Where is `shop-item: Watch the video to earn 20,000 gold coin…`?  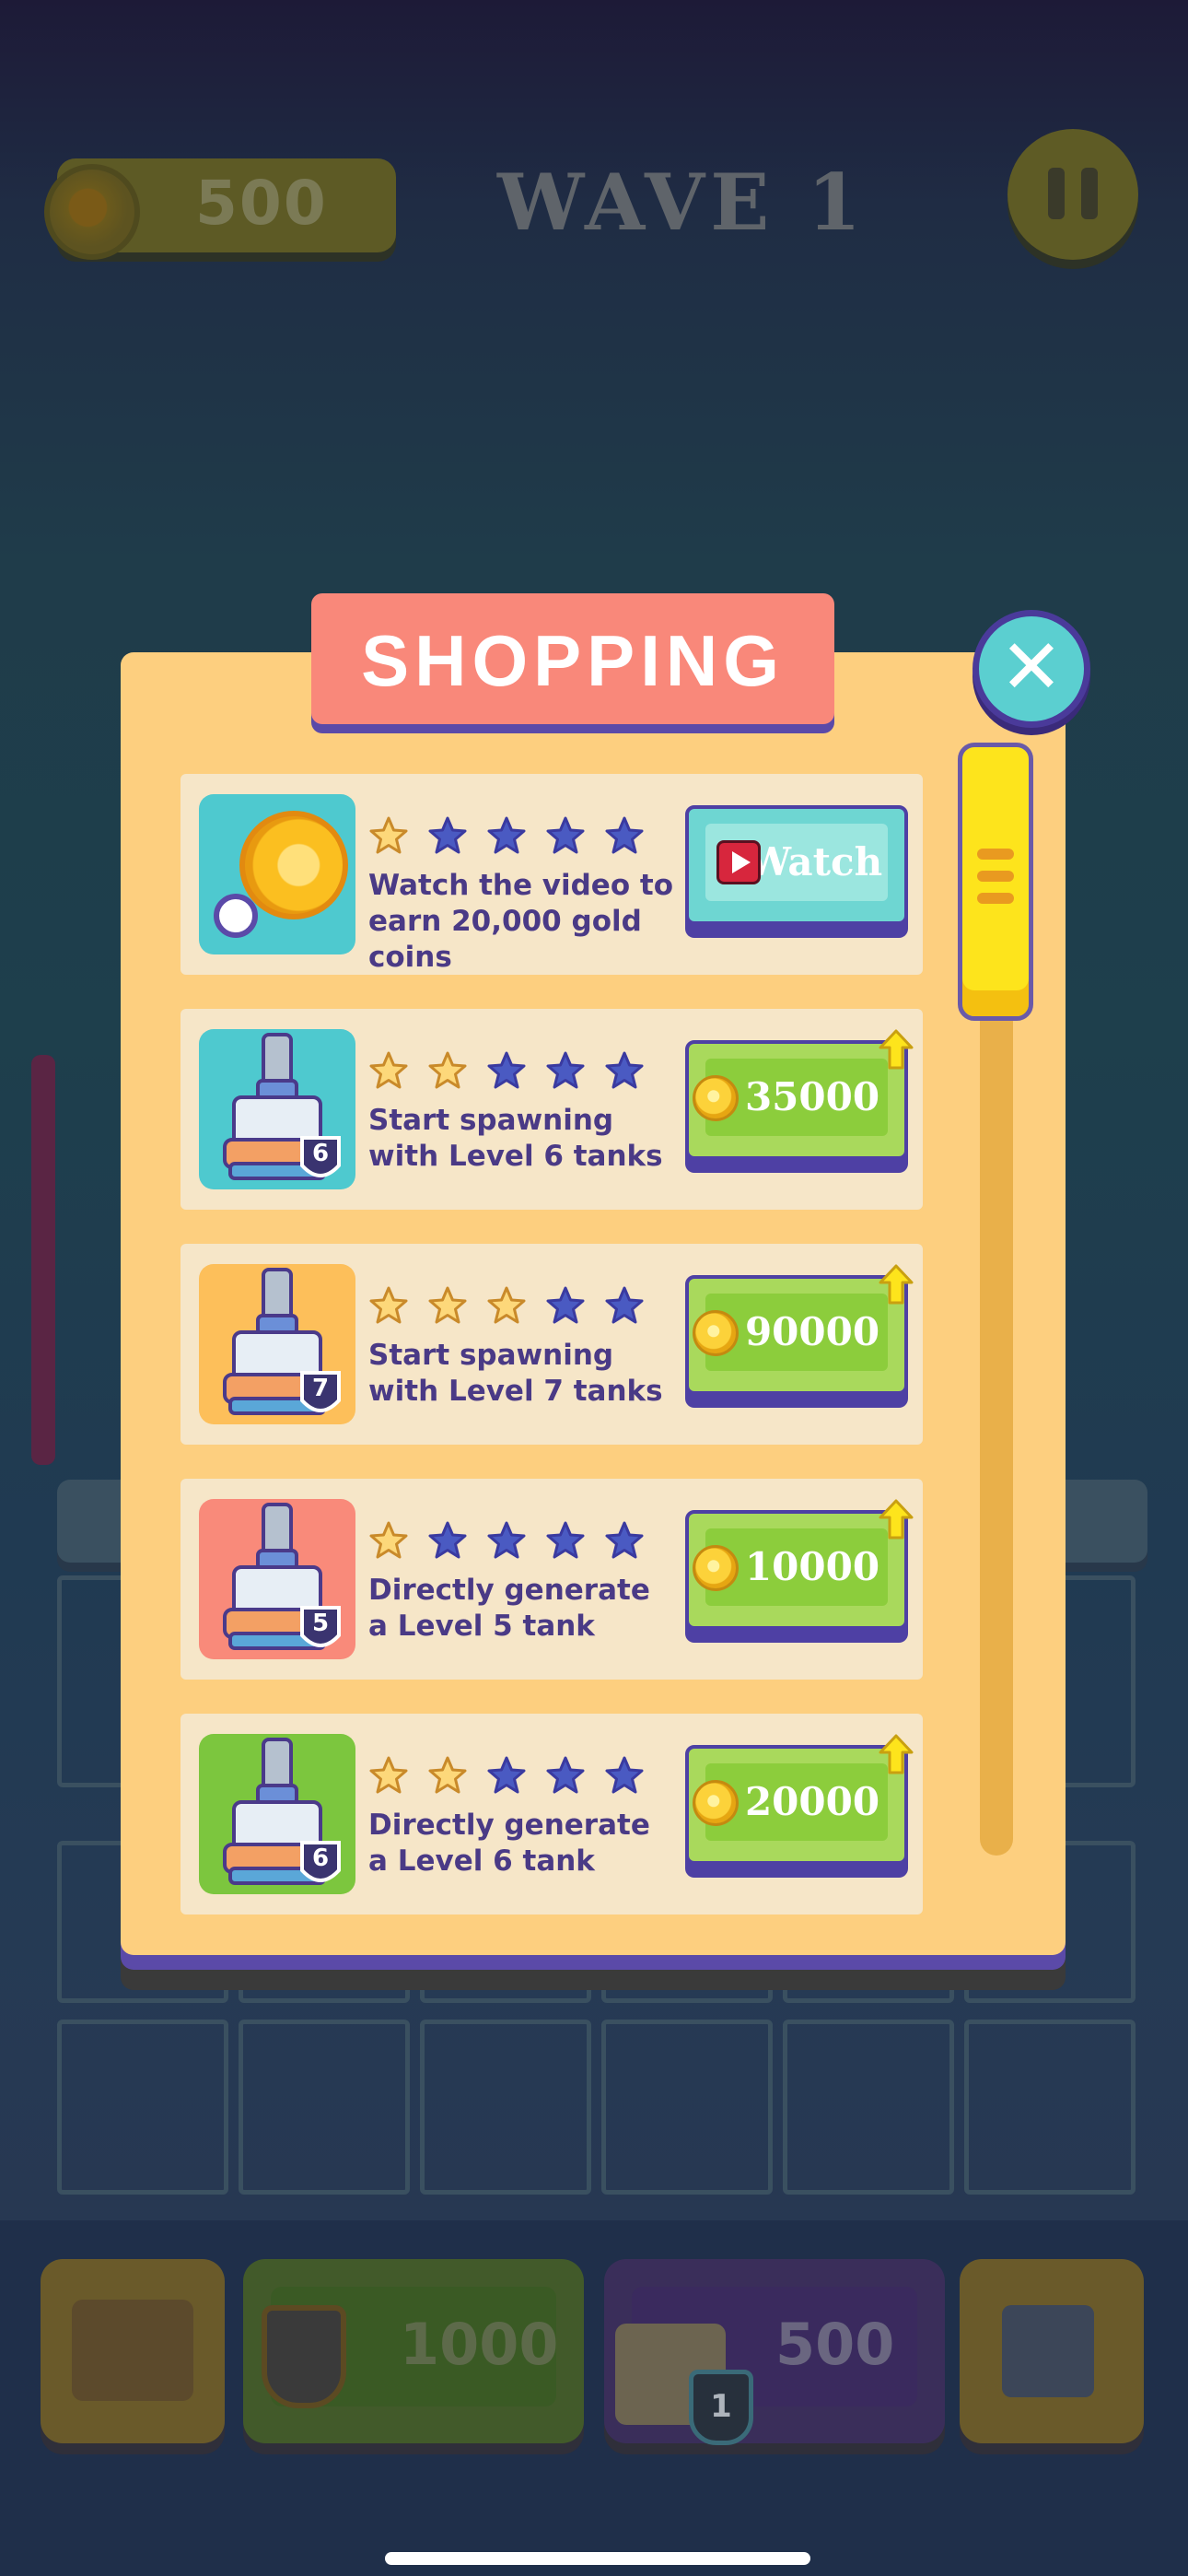 shop-item: Watch the video to earn 20,000 gold coin… is located at coordinates (552, 874).